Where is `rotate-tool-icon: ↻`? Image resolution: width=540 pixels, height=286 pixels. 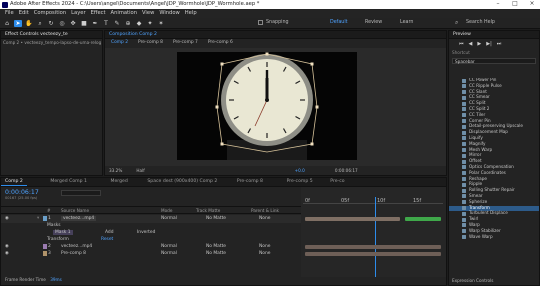 rotate-tool-icon: ↻ is located at coordinates (51, 23).